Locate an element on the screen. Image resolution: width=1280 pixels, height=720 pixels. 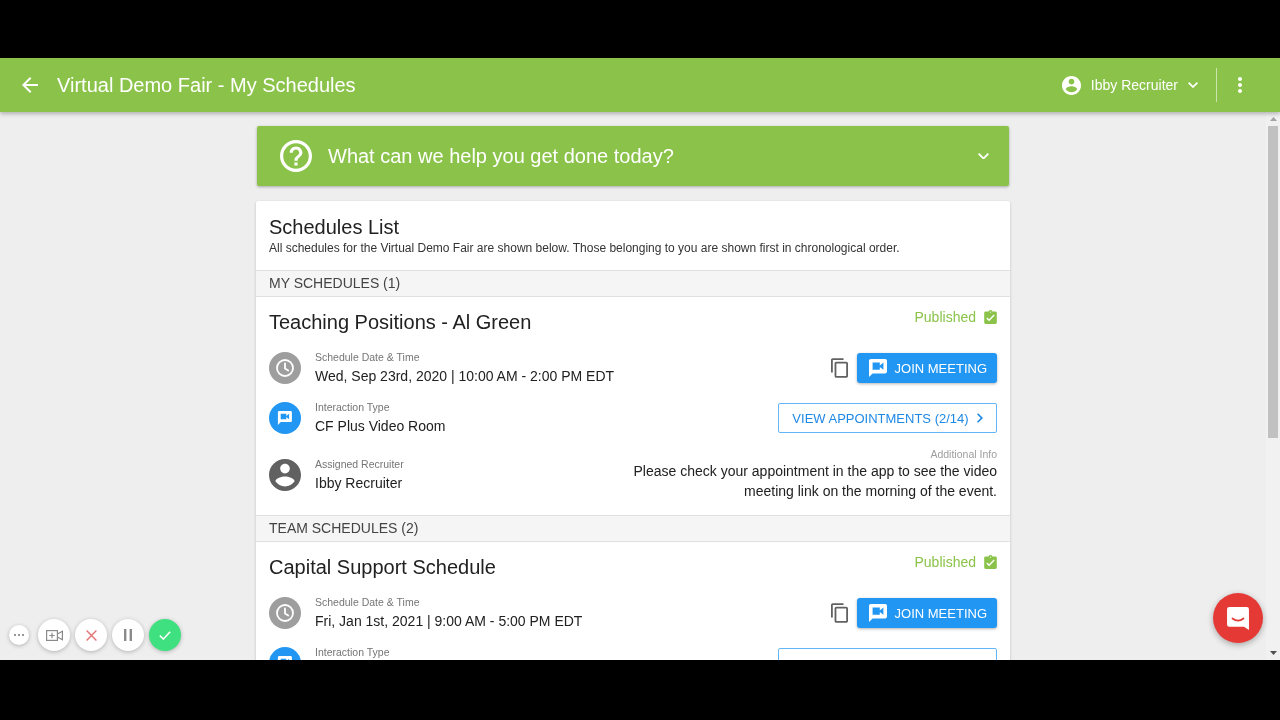
check-icon is located at coordinates (165, 635).